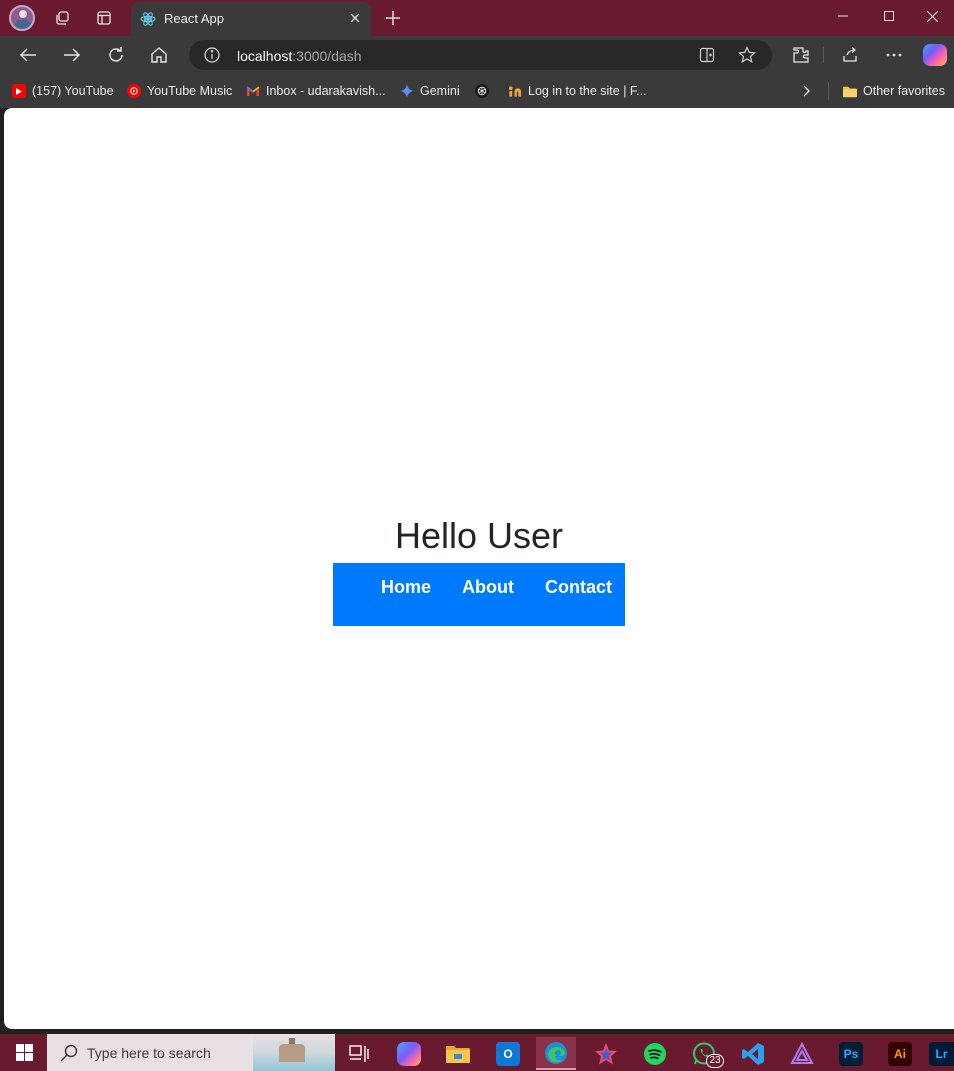  Describe the element at coordinates (801, 55) in the screenshot. I see `extensions-icon` at that location.